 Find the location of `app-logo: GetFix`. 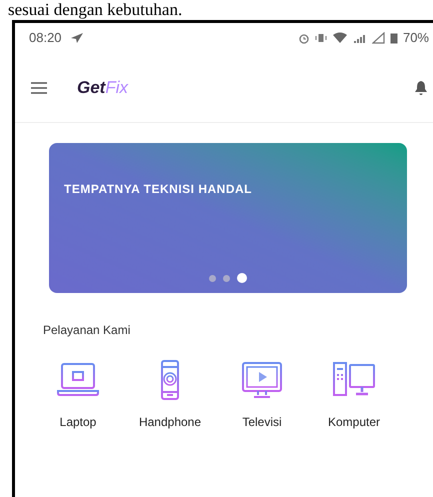

app-logo: GetFix is located at coordinates (102, 87).